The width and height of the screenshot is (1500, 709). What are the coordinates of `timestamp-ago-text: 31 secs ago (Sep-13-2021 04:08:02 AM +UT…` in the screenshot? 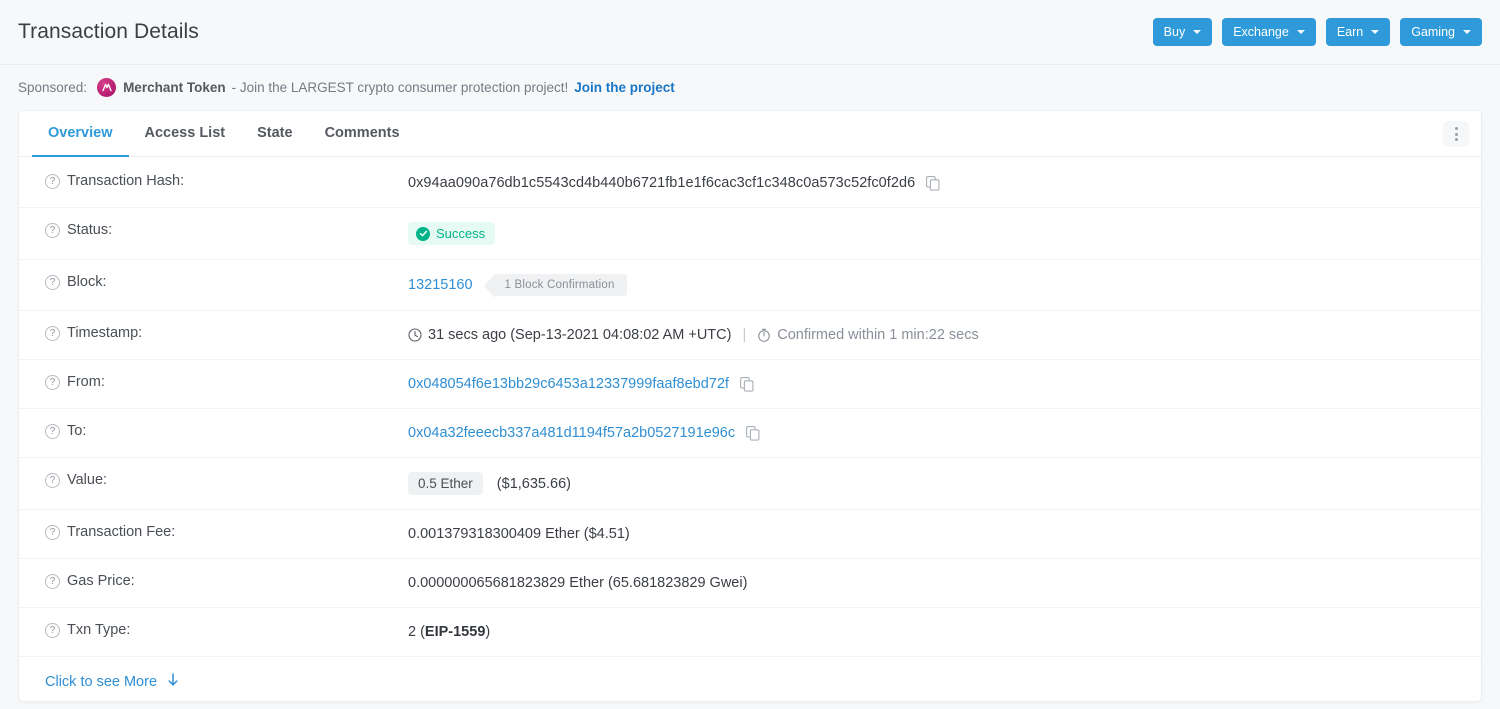 It's located at (580, 335).